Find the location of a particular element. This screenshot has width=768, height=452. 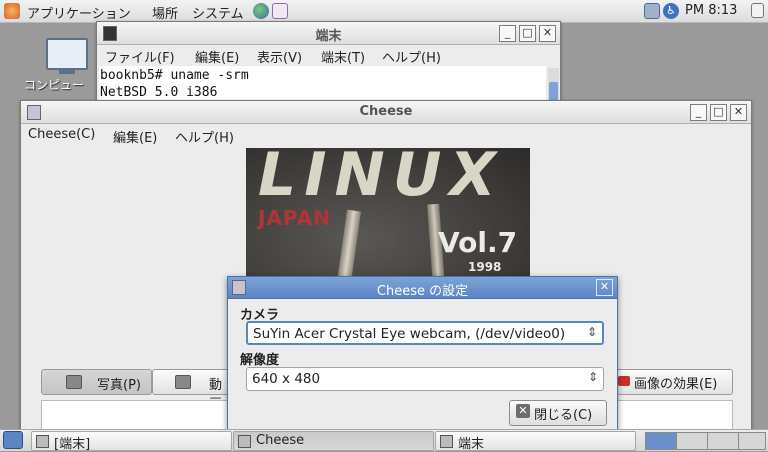

computer-icon is located at coordinates (67, 54).